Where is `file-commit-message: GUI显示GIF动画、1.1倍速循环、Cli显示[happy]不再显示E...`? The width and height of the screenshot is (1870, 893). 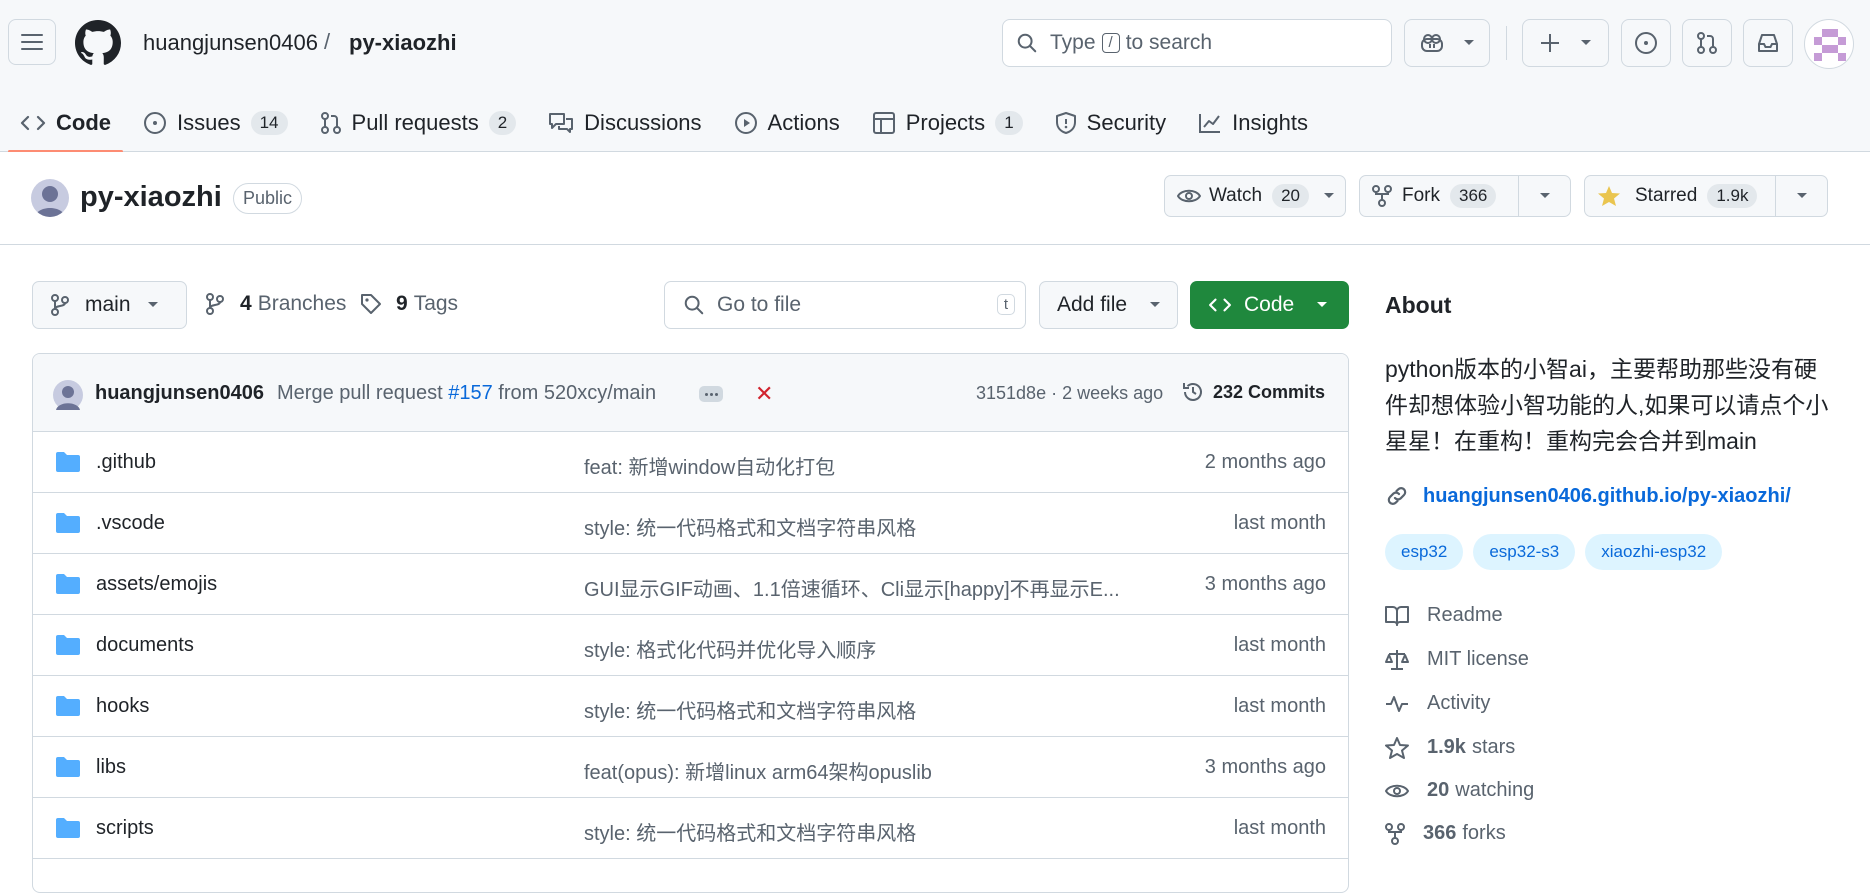
file-commit-message: GUI显示GIF动画、1.1倍速循环、Cli显示[happy]不再显示E... is located at coordinates (864, 587).